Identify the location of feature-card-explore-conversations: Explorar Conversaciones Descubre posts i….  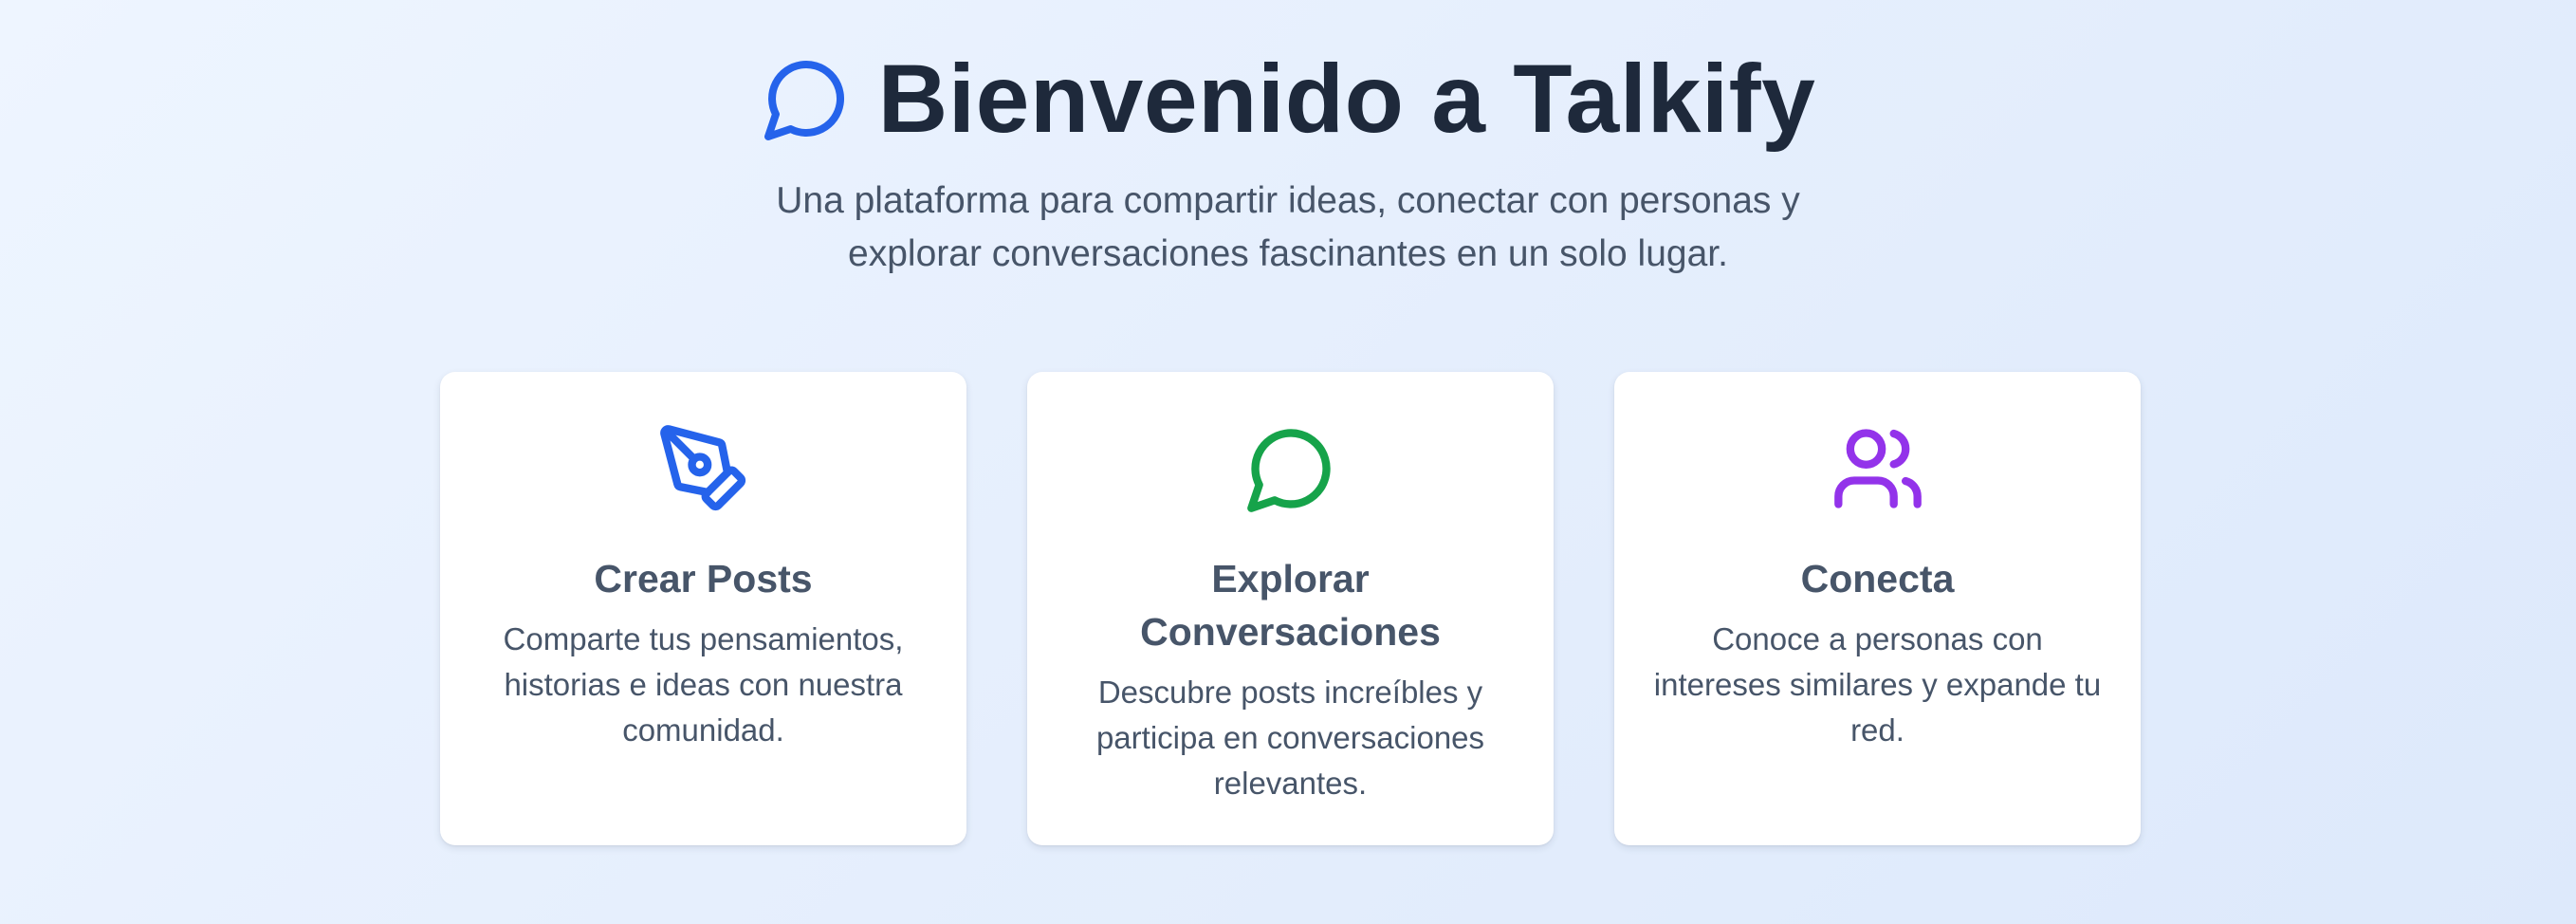
(1290, 609).